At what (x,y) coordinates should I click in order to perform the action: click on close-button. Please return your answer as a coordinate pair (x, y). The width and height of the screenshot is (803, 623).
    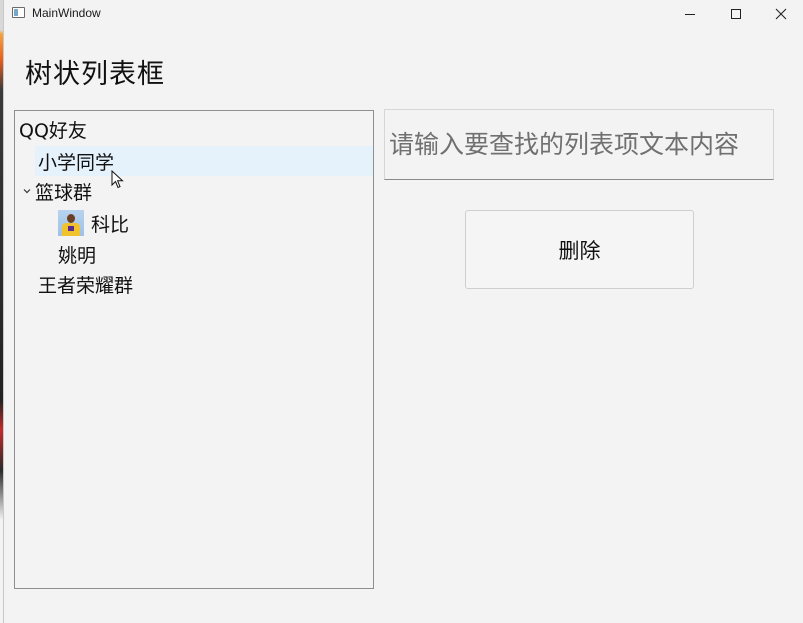
    Looking at the image, I should click on (780, 14).